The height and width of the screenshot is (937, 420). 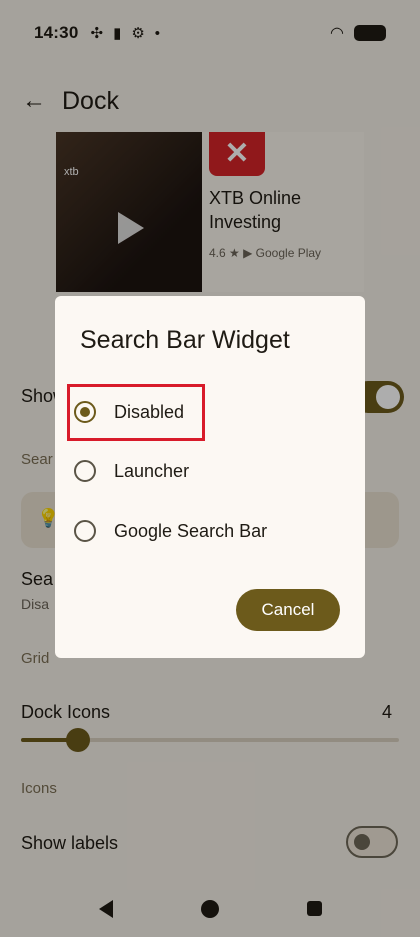 I want to click on option-google-search-bar: Google Search Bar, so click(x=210, y=531).